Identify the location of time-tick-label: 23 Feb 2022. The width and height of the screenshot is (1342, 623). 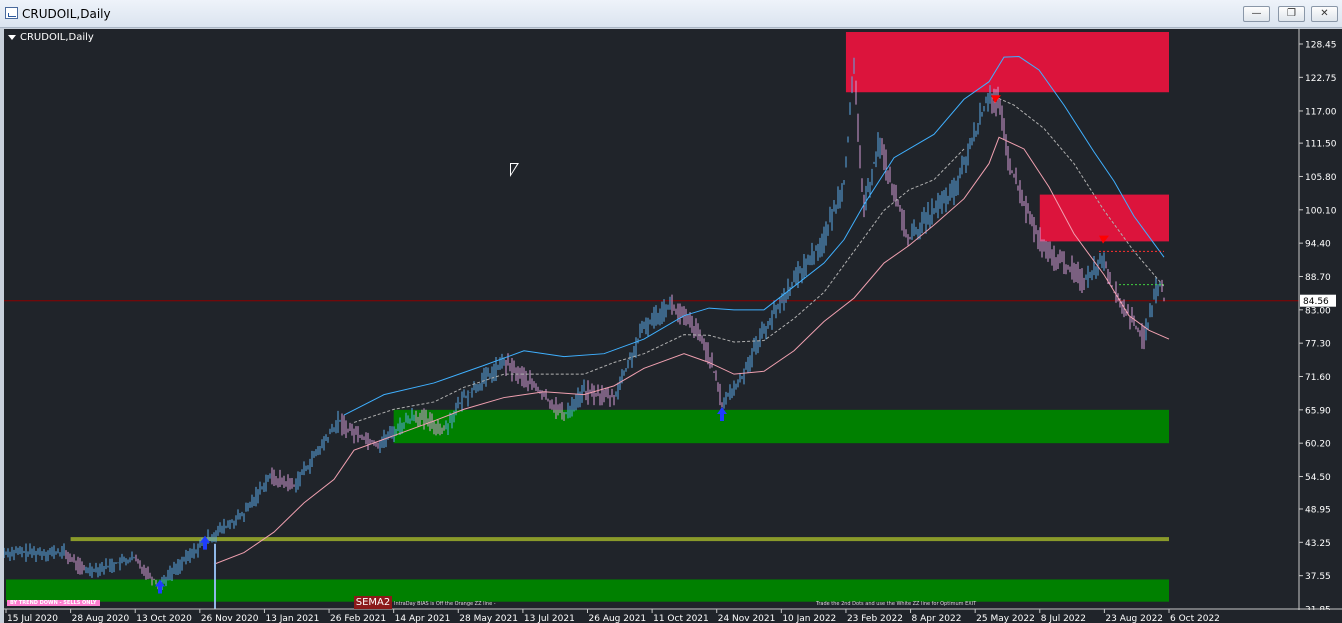
(875, 618).